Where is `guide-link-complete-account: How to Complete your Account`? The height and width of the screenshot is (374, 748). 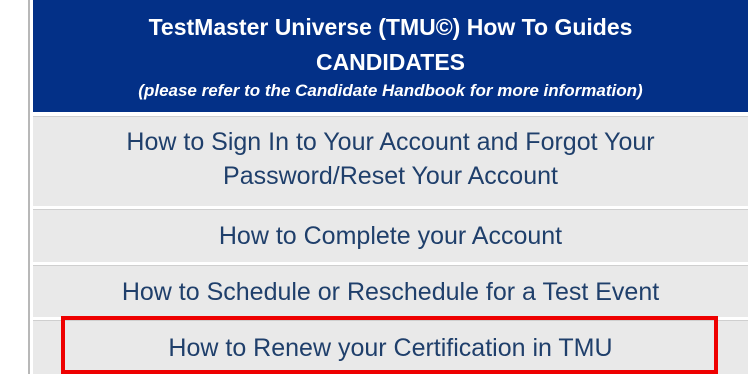
guide-link-complete-account: How to Complete your Account is located at coordinates (390, 235).